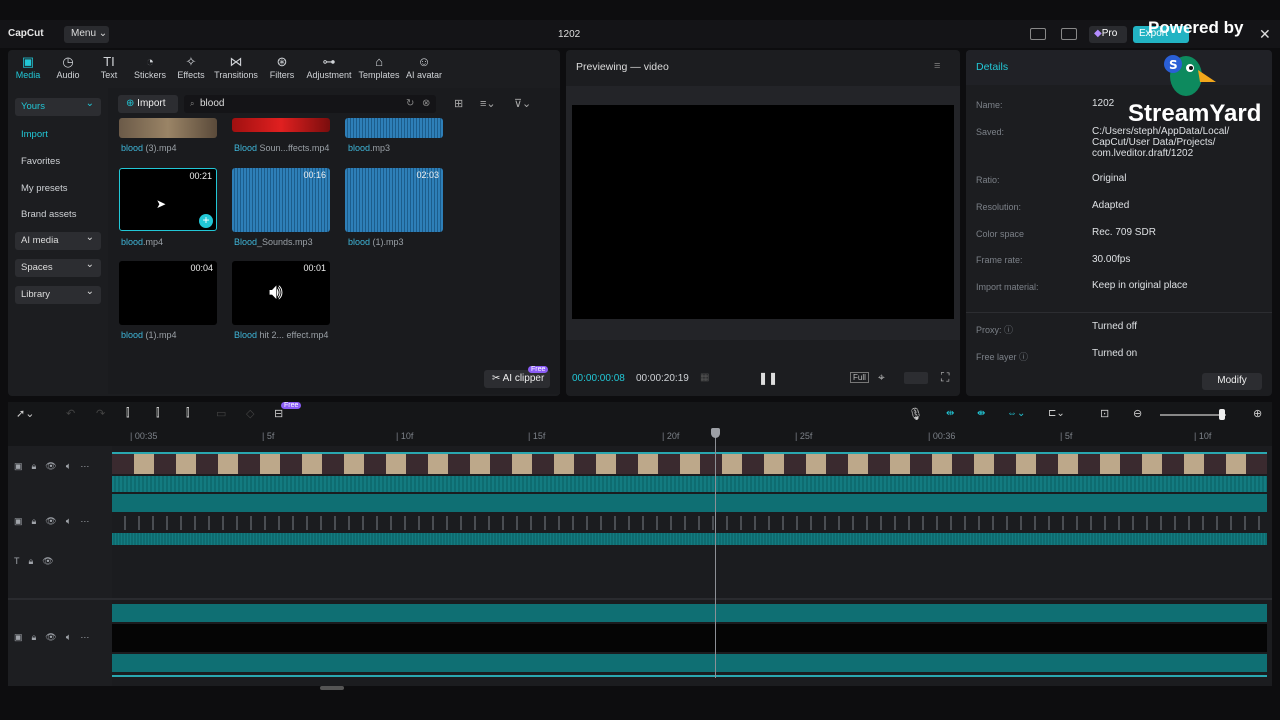  I want to click on sidebar-library: Library, so click(58, 295).